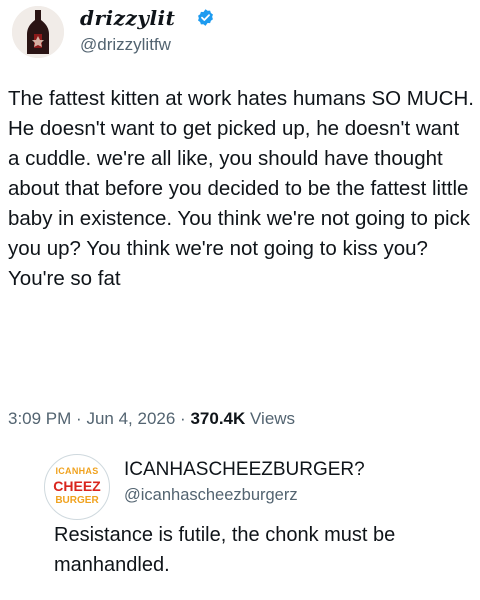 The image size is (480, 600). I want to click on logo-text-middle: CHEEZ, so click(77, 486).